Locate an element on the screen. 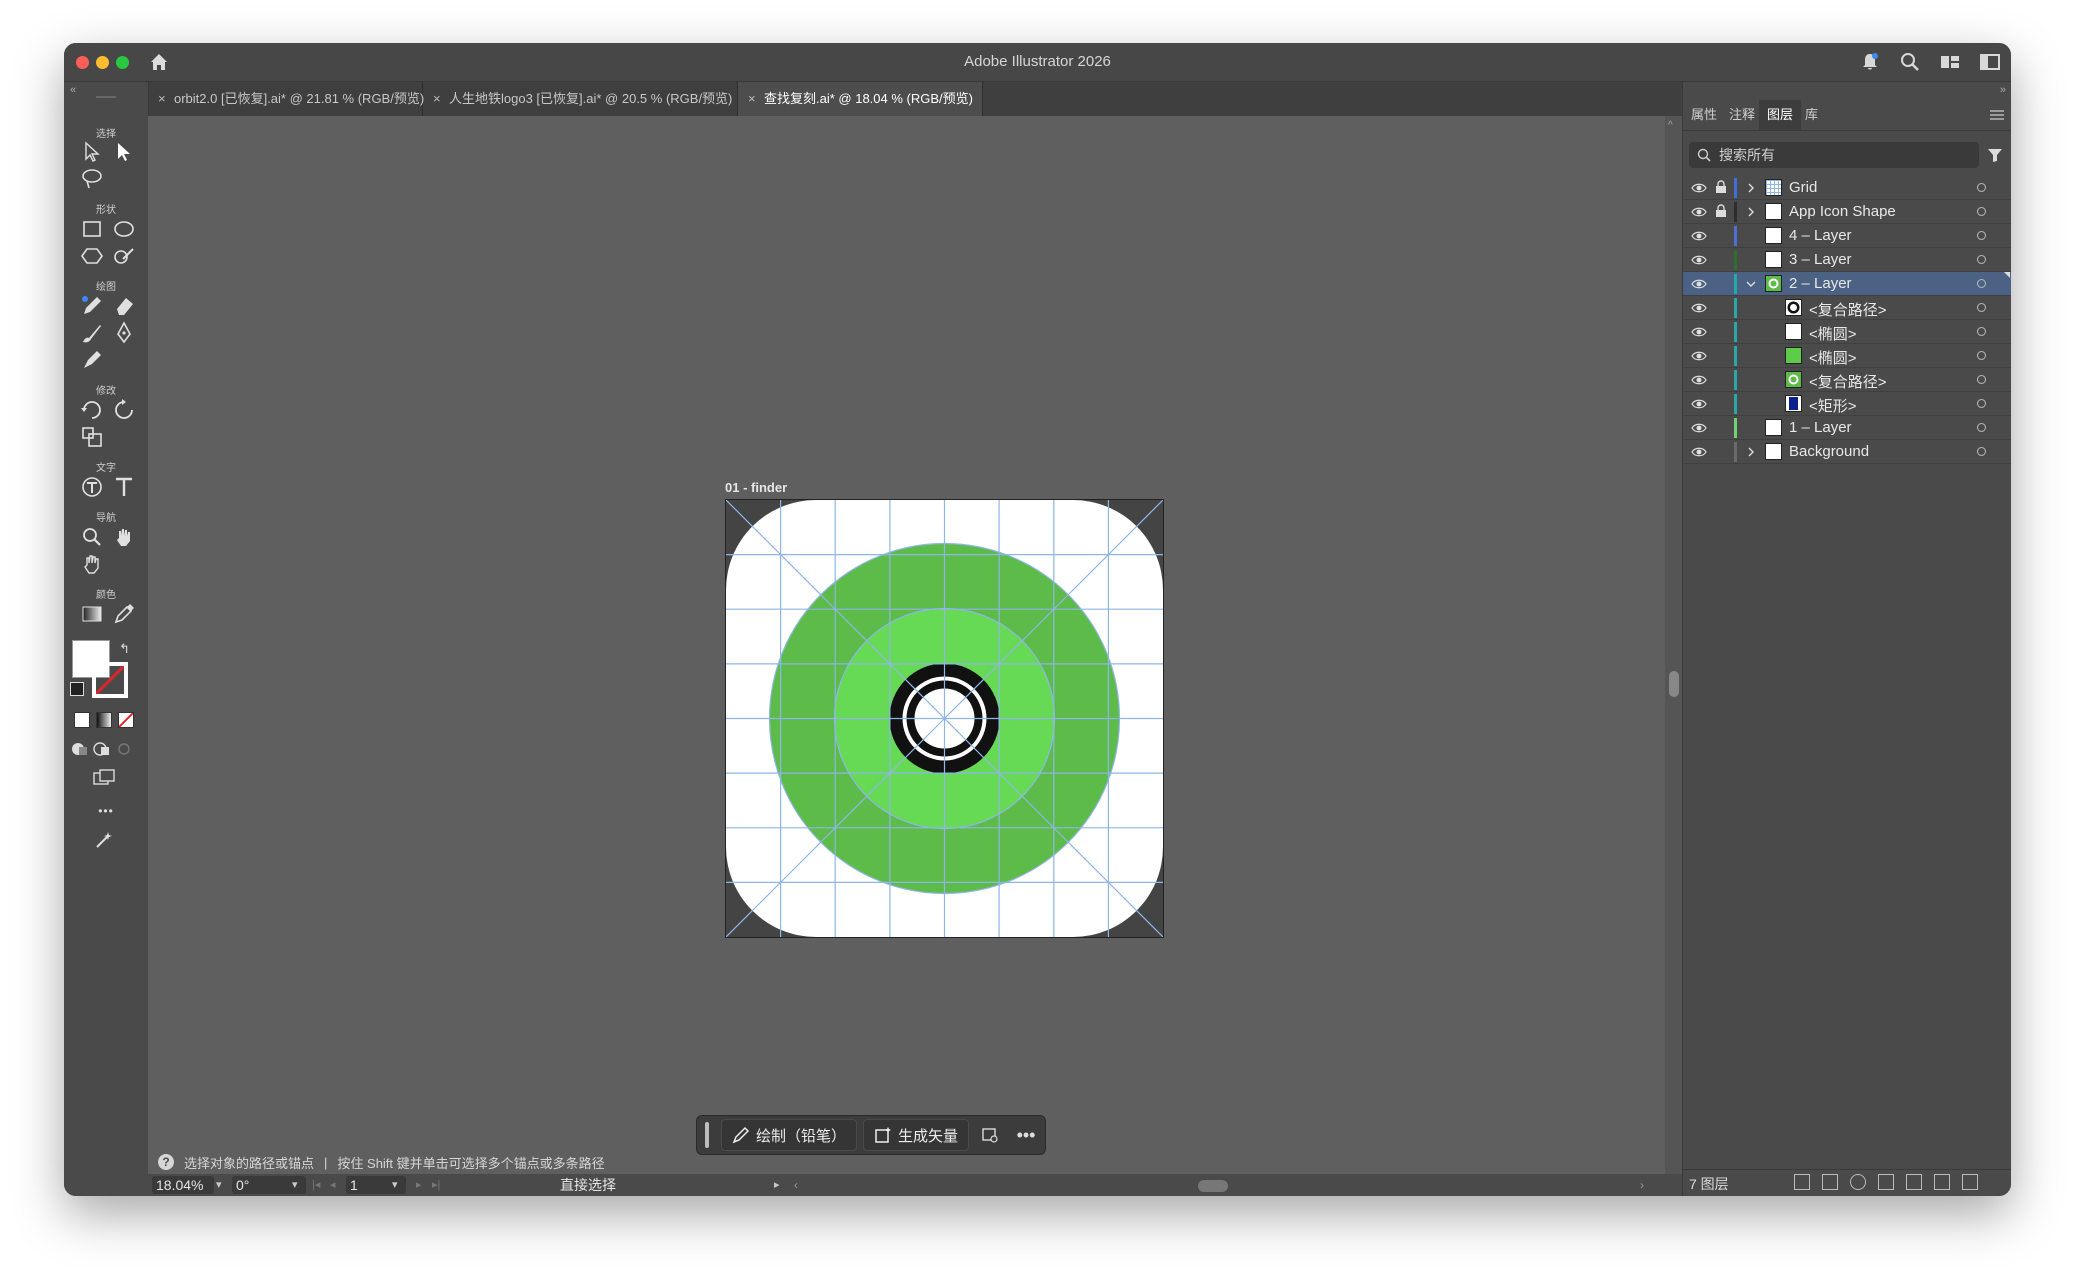 This screenshot has height=1280, width=2075. hand-tool-icon is located at coordinates (124, 537).